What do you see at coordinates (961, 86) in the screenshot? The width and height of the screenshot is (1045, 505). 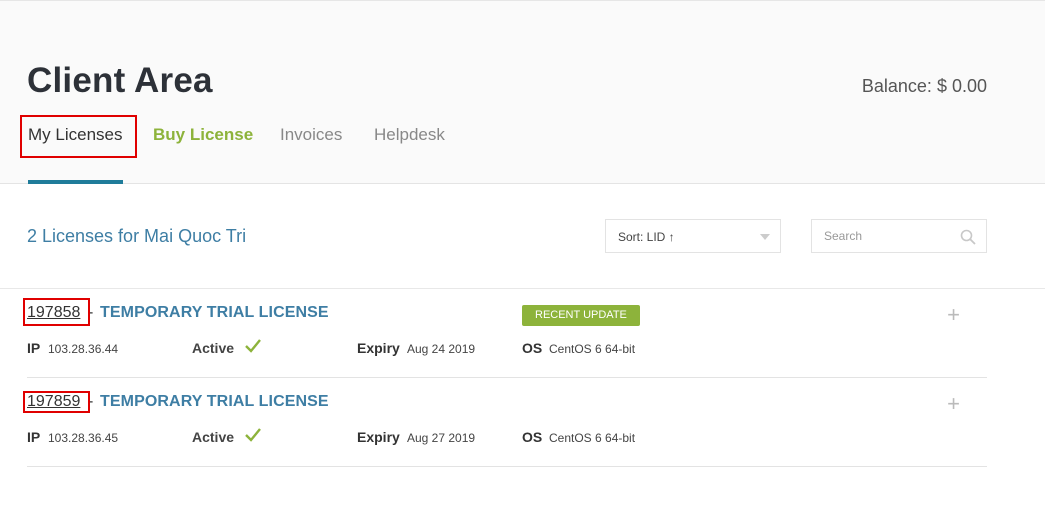 I see `balance-value: $ 0.00` at bounding box center [961, 86].